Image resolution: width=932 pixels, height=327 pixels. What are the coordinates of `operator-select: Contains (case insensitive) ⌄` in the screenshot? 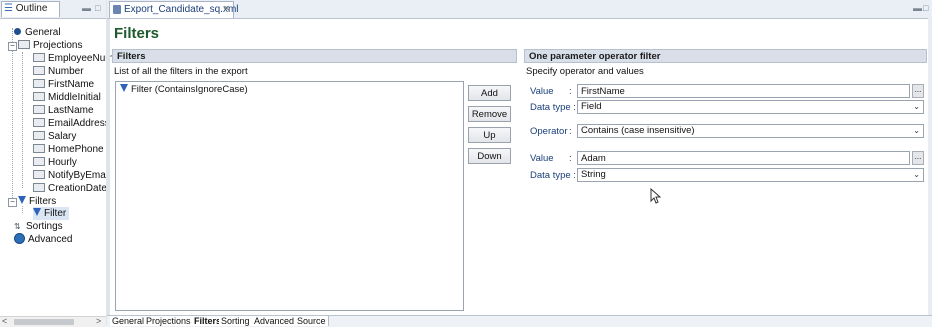 It's located at (750, 131).